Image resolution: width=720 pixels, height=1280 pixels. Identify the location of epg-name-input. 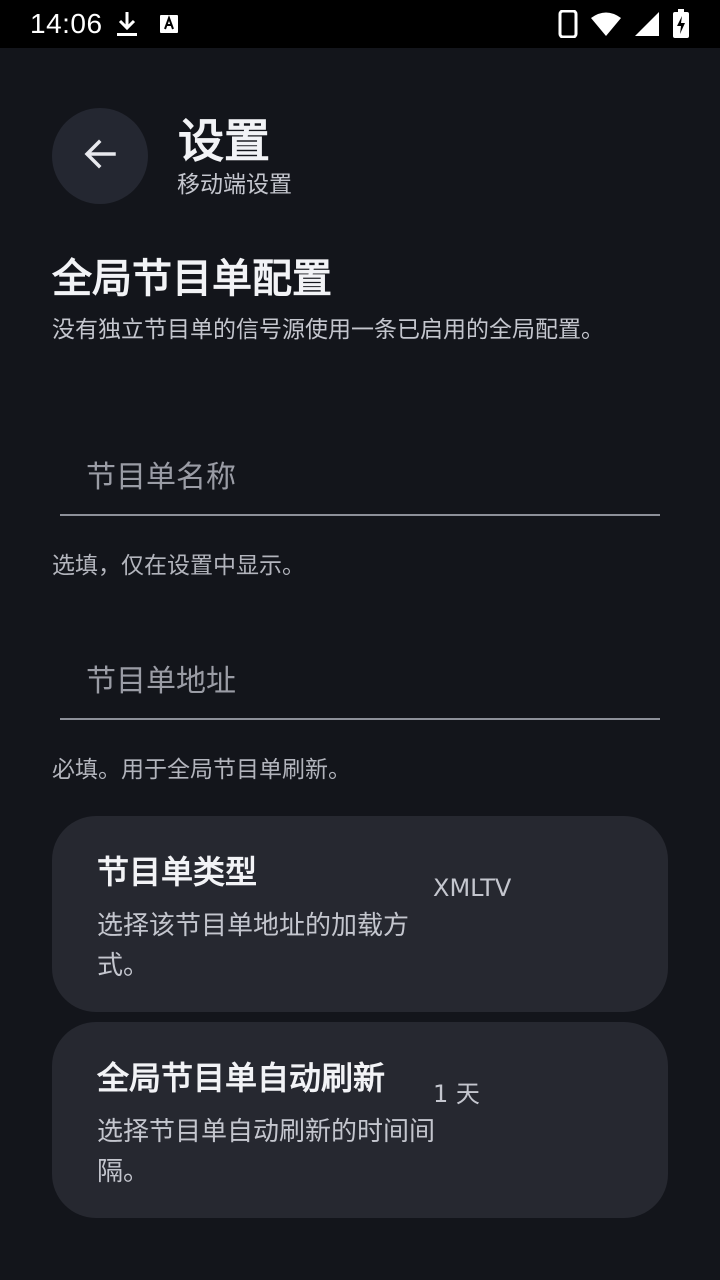
(360, 477).